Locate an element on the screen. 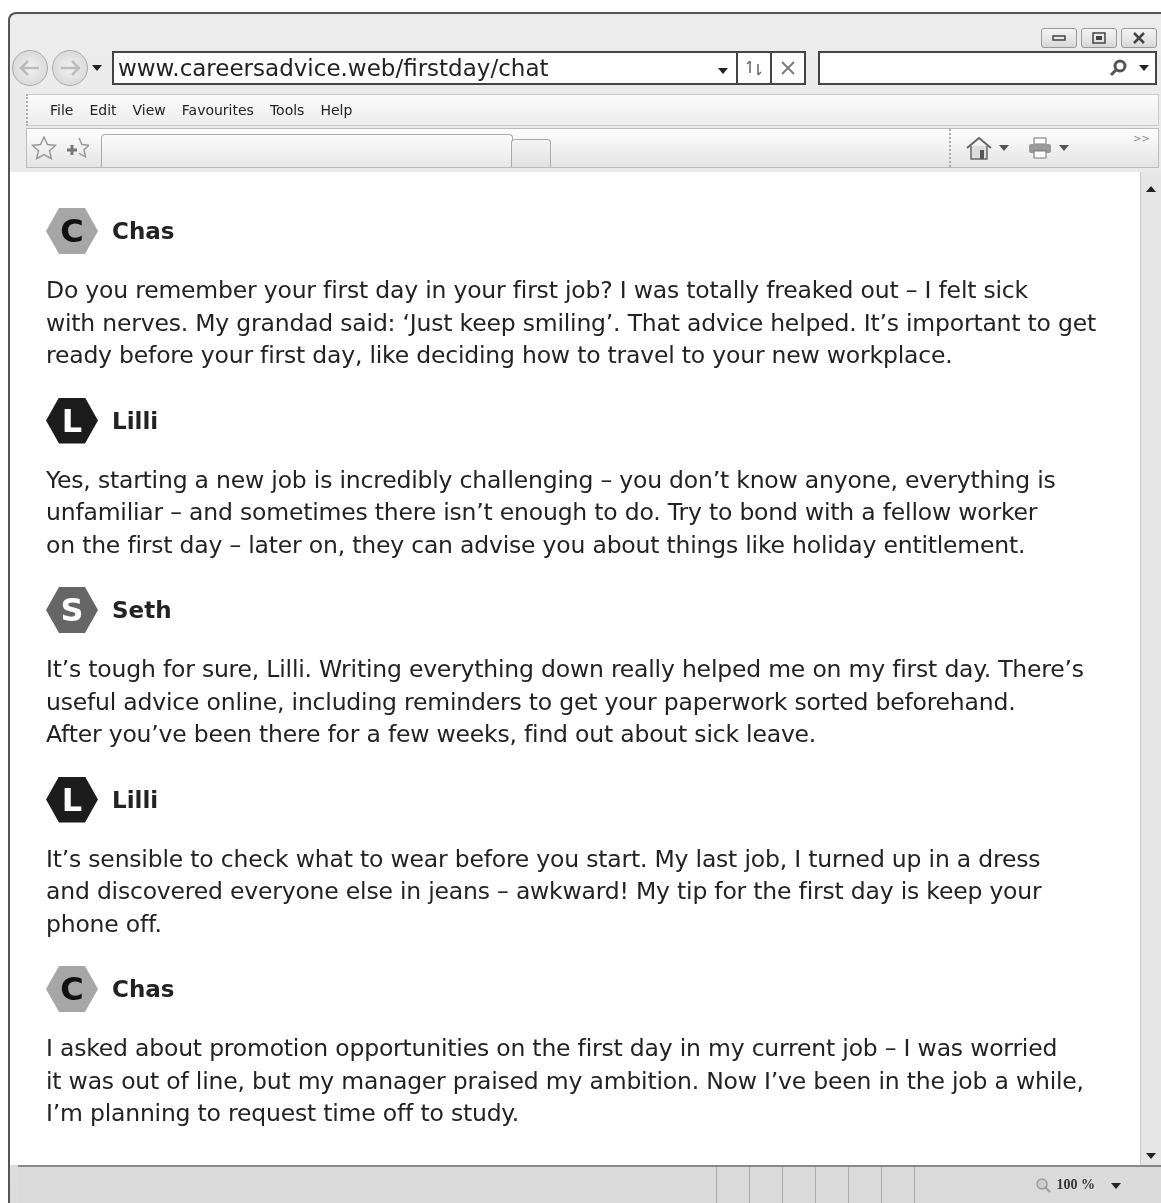 This screenshot has width=1161, height=1203. minimize-button is located at coordinates (1059, 38).